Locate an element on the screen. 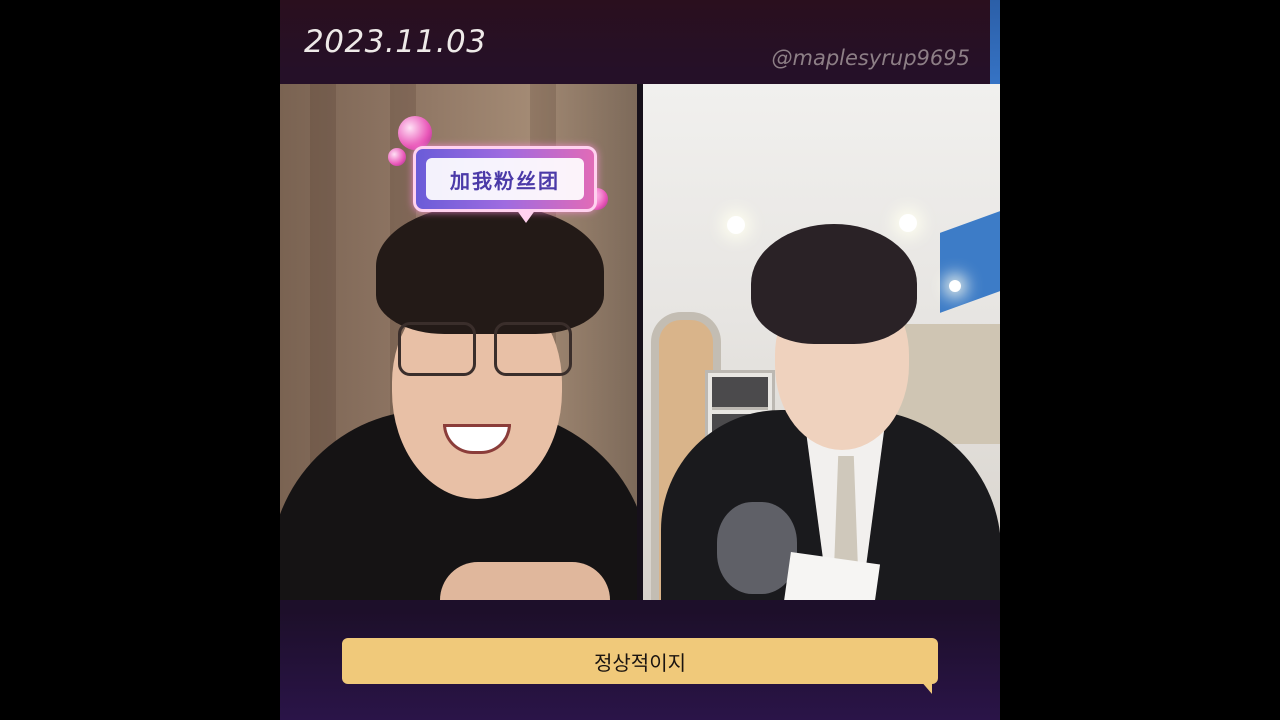 Image resolution: width=1280 pixels, height=720 pixels. ceiling-accent is located at coordinates (970, 262).